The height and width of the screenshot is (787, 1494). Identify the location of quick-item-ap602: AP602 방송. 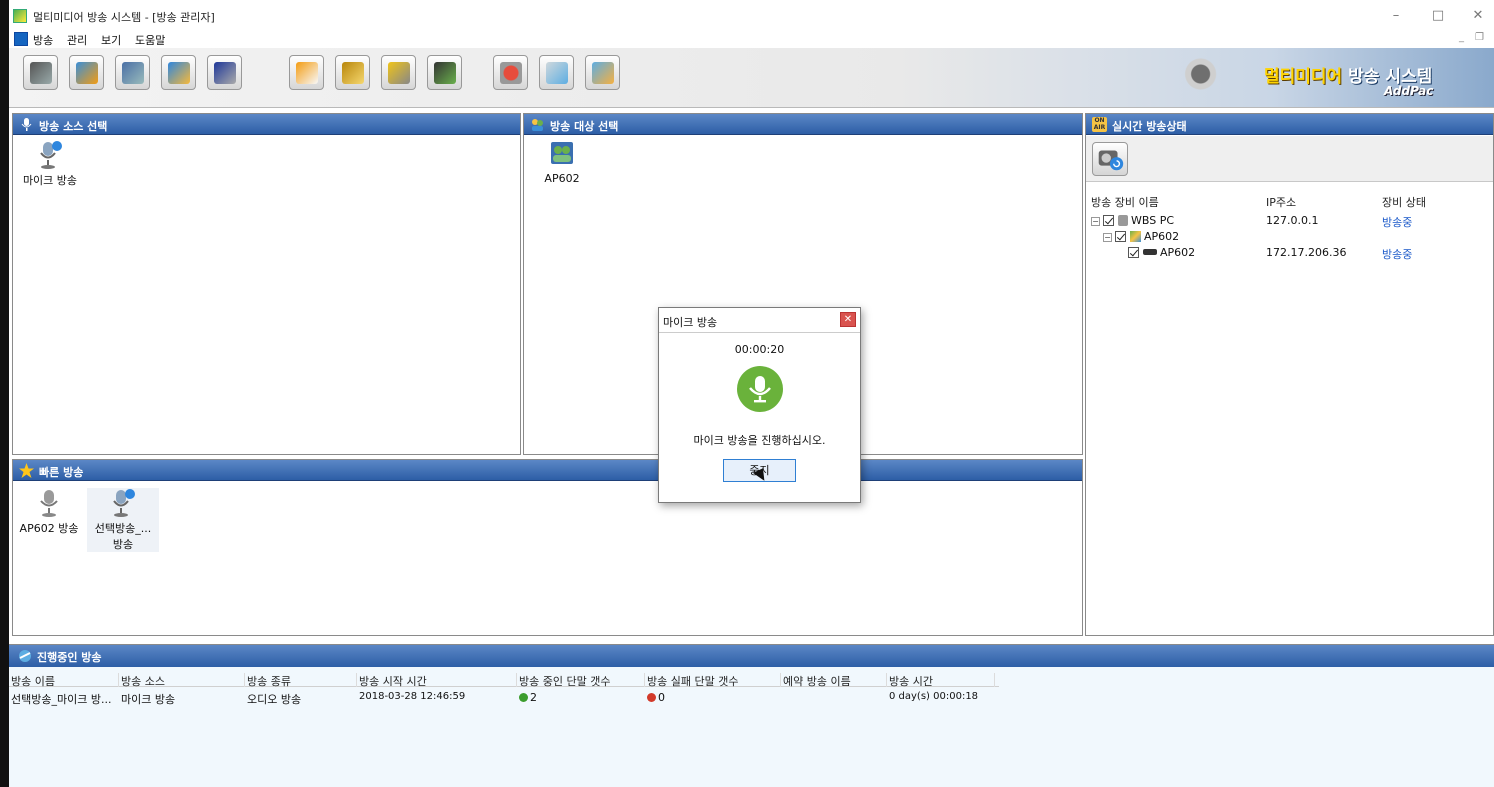
(49, 512).